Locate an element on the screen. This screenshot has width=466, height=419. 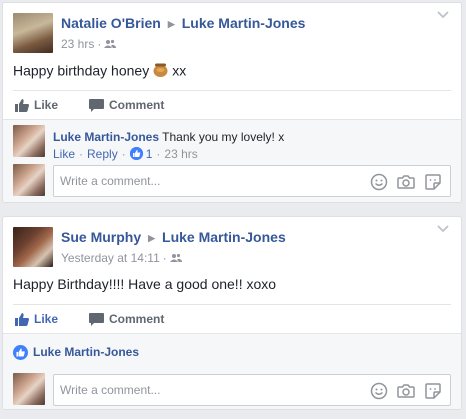
post-header: Sue Murphy ▶ Luke Martin-Jones is located at coordinates (173, 237).